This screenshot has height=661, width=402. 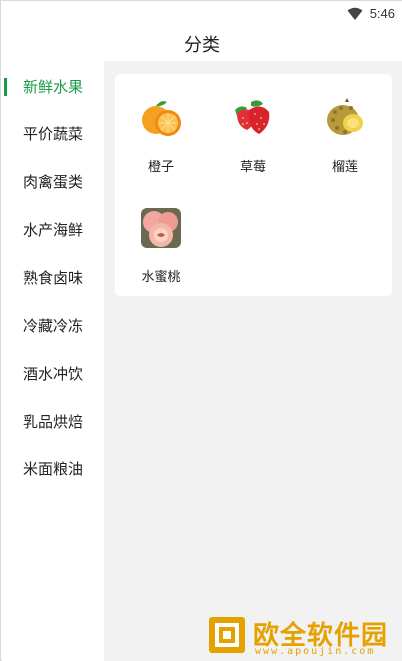 I want to click on watermark-url: www.apoujin.com, so click(x=315, y=651).